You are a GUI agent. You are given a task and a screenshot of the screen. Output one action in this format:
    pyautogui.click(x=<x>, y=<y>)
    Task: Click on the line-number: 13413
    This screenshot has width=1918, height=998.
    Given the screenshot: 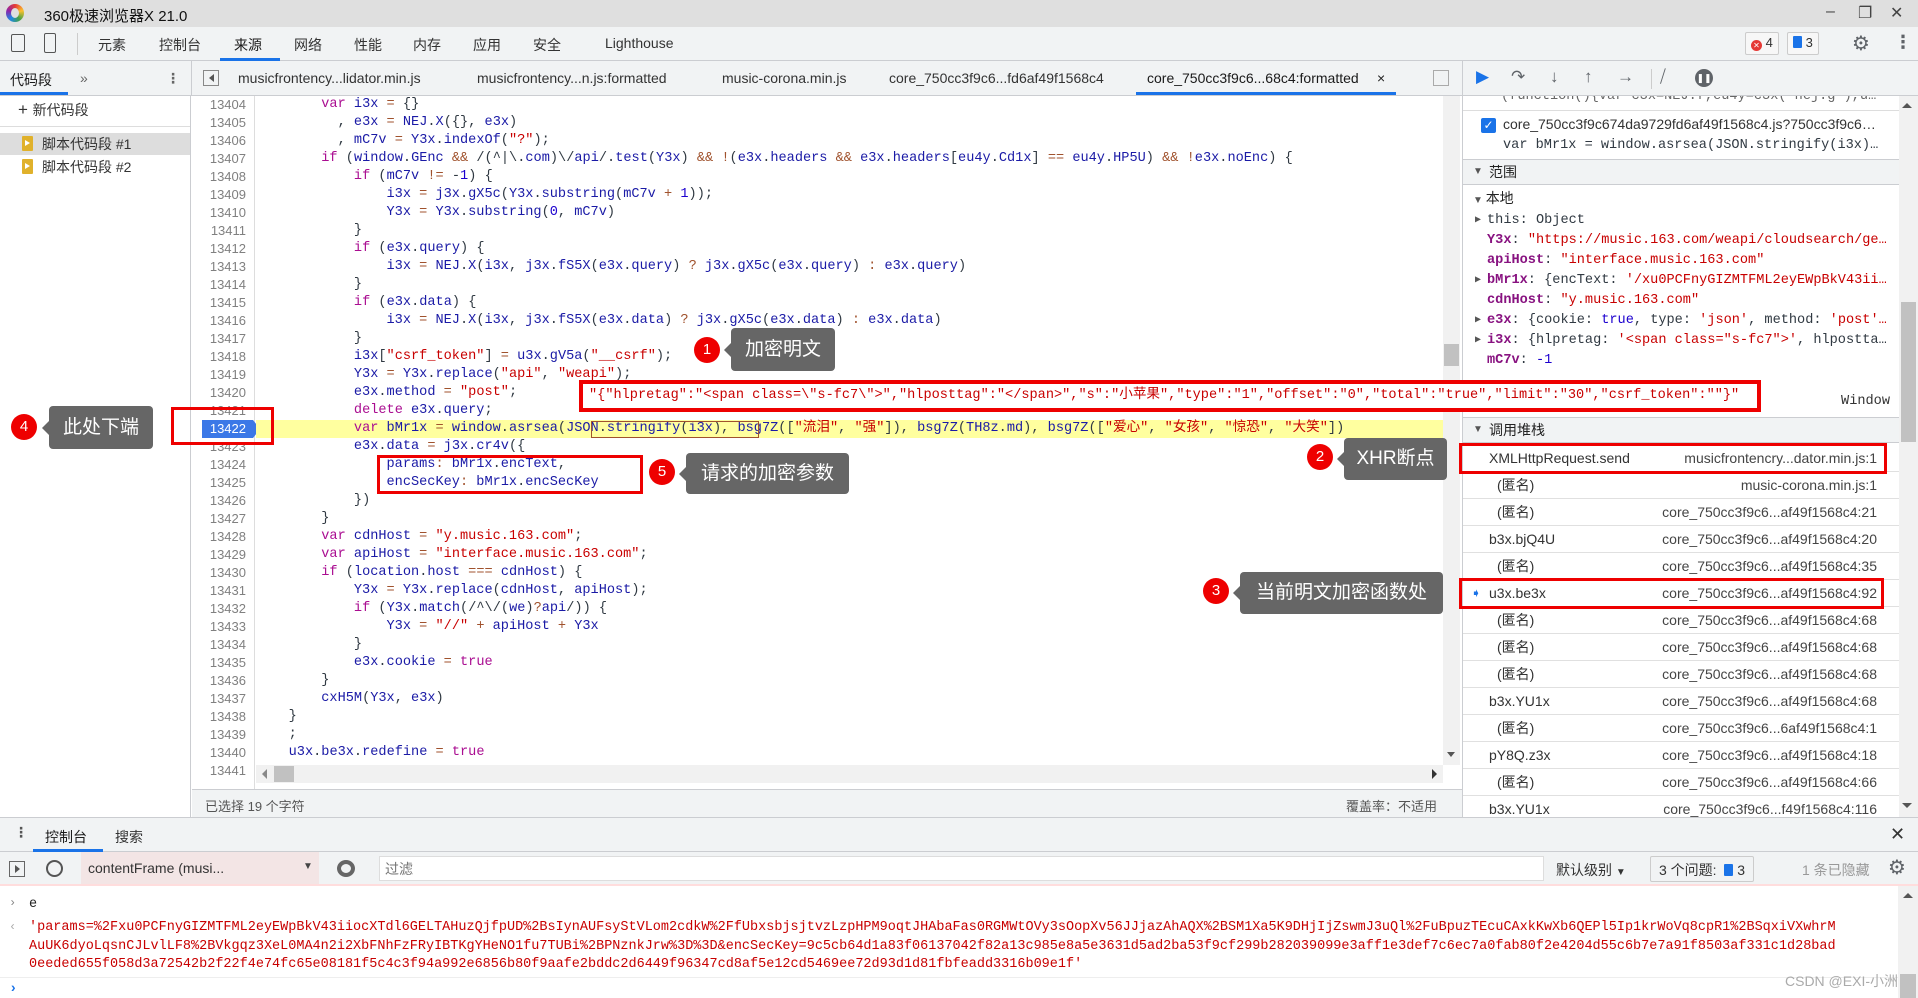 What is the action you would take?
    pyautogui.click(x=228, y=267)
    